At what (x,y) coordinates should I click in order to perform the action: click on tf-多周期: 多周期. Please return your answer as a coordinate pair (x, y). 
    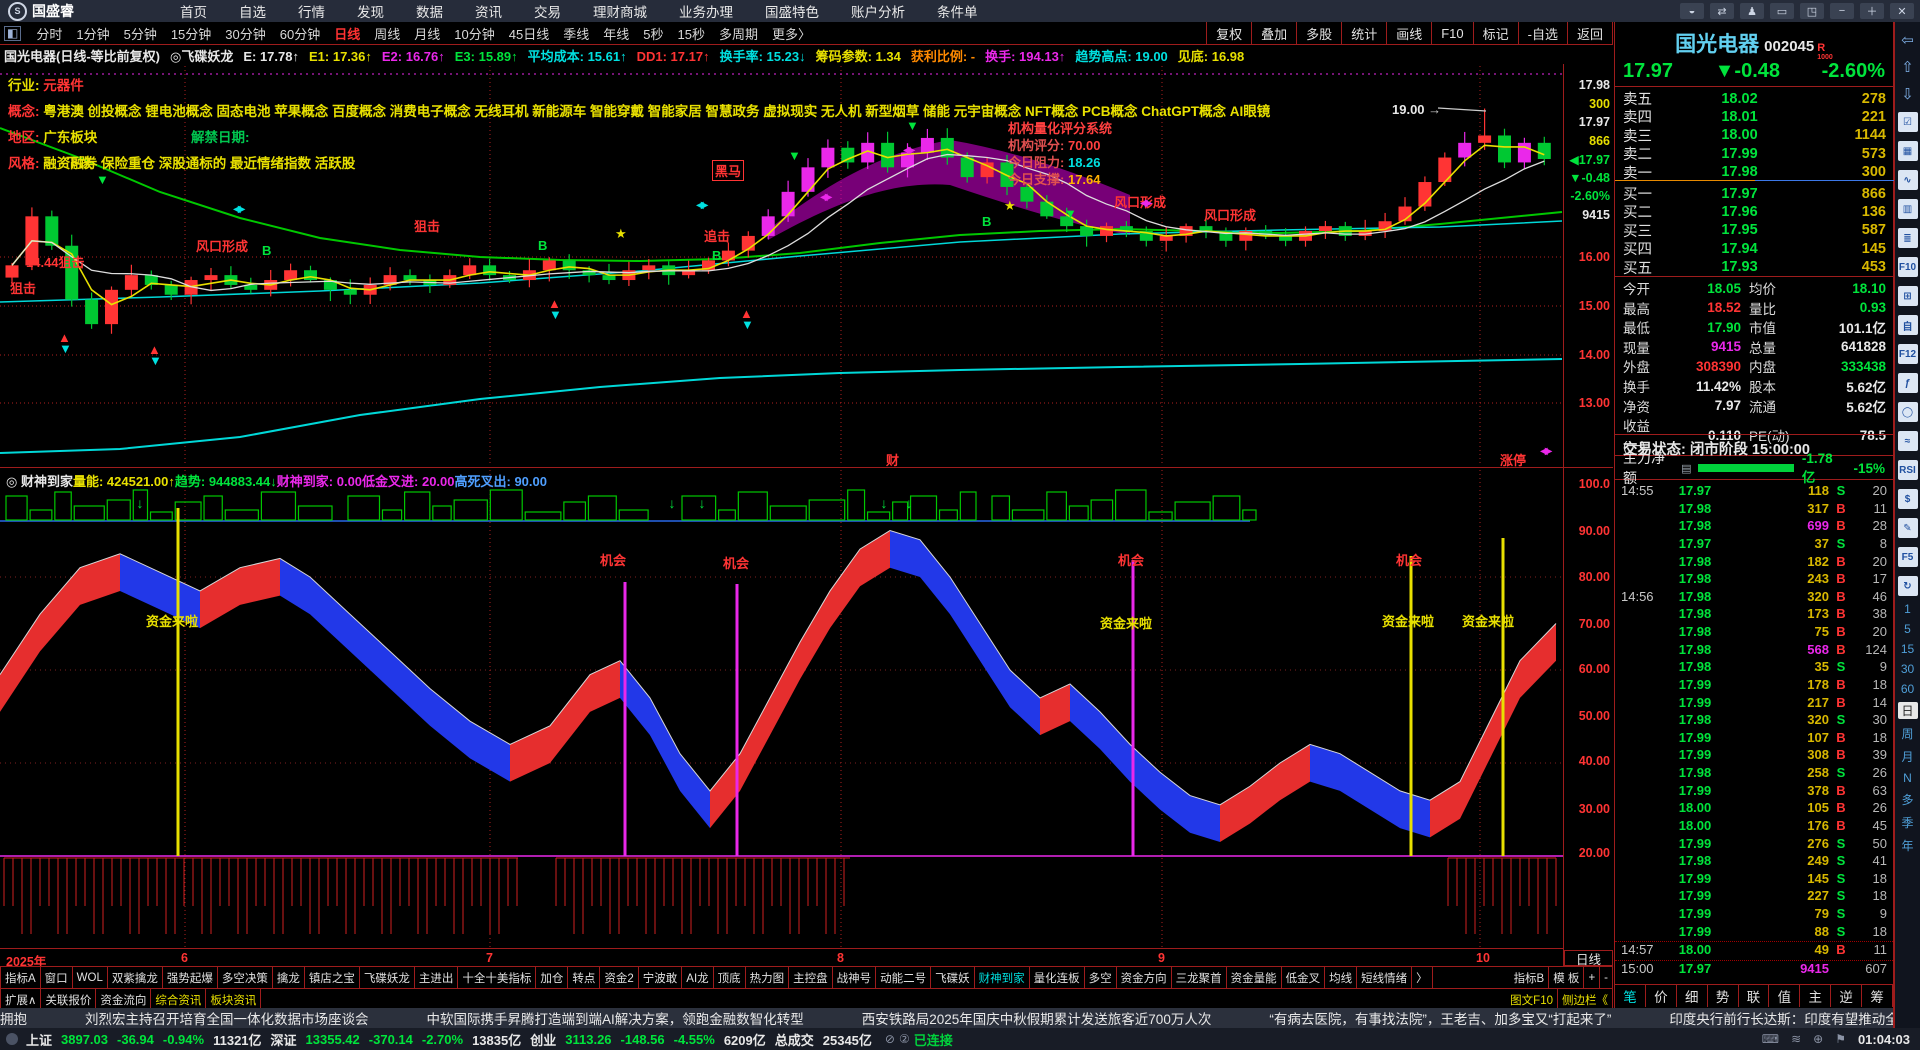
    Looking at the image, I should click on (738, 33).